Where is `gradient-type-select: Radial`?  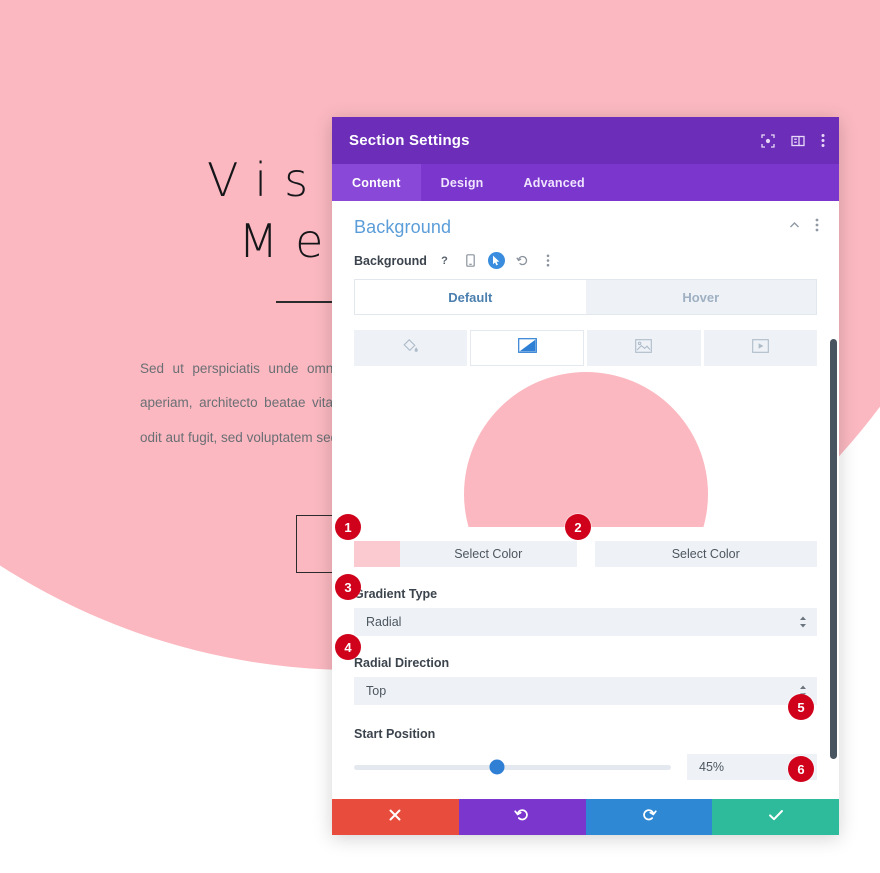 gradient-type-select: Radial is located at coordinates (585, 622).